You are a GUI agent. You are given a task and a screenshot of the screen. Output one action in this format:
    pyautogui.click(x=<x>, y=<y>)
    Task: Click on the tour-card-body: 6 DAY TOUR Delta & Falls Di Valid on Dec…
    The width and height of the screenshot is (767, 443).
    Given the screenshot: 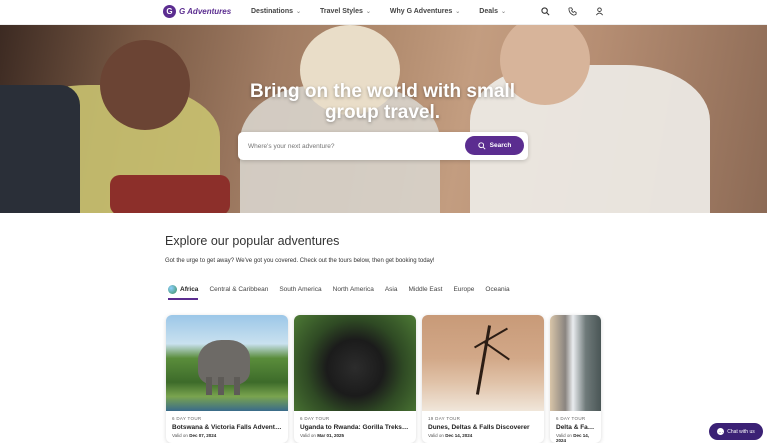 What is the action you would take?
    pyautogui.click(x=575, y=427)
    